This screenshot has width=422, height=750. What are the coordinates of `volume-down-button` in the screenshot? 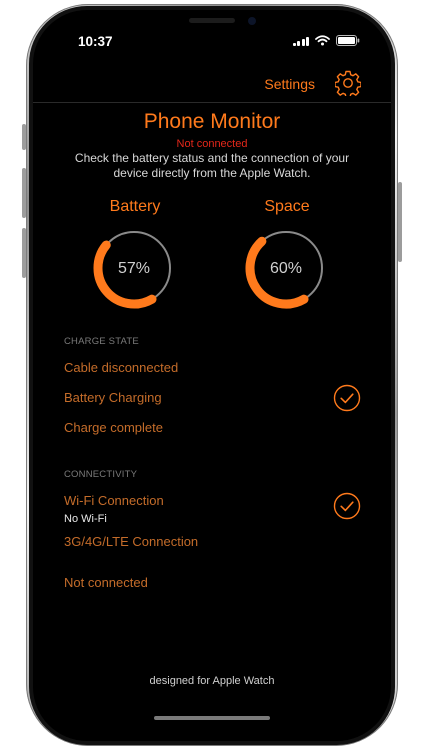 It's located at (24, 253).